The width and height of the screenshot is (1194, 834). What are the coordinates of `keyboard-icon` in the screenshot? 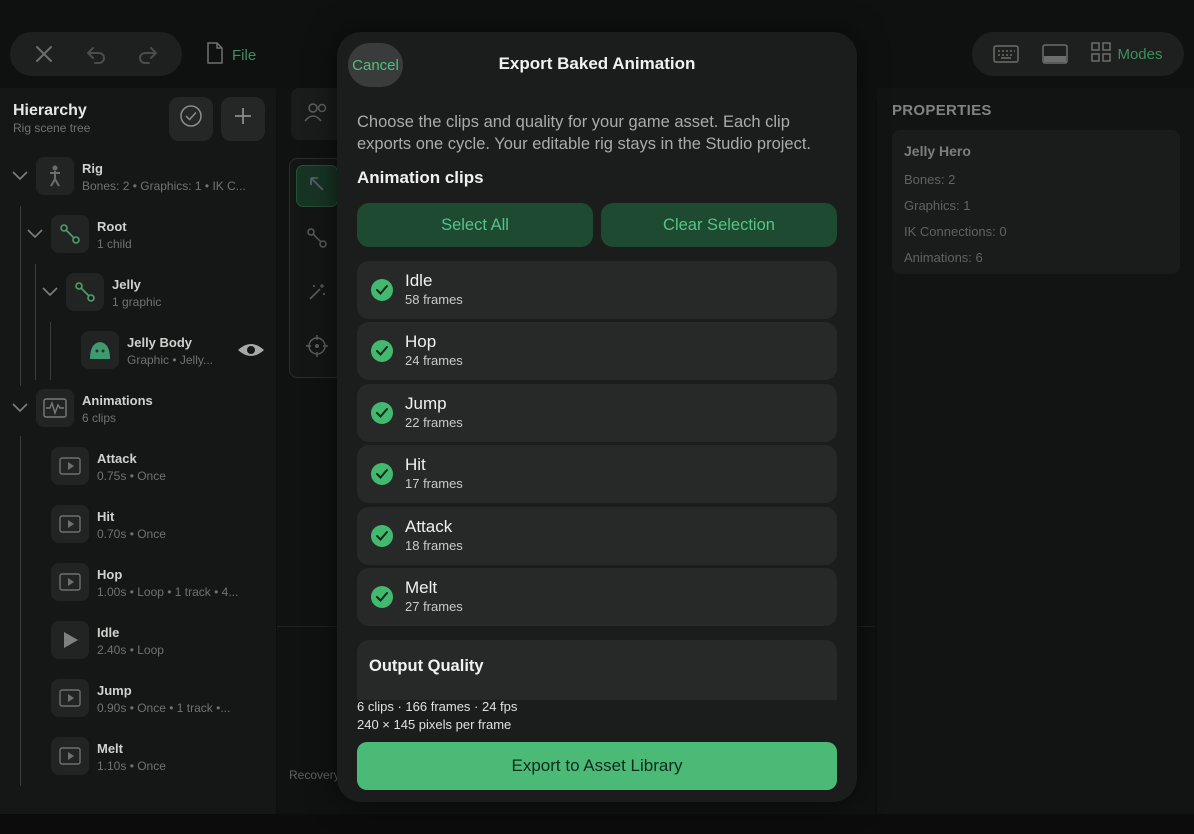 It's located at (1006, 54).